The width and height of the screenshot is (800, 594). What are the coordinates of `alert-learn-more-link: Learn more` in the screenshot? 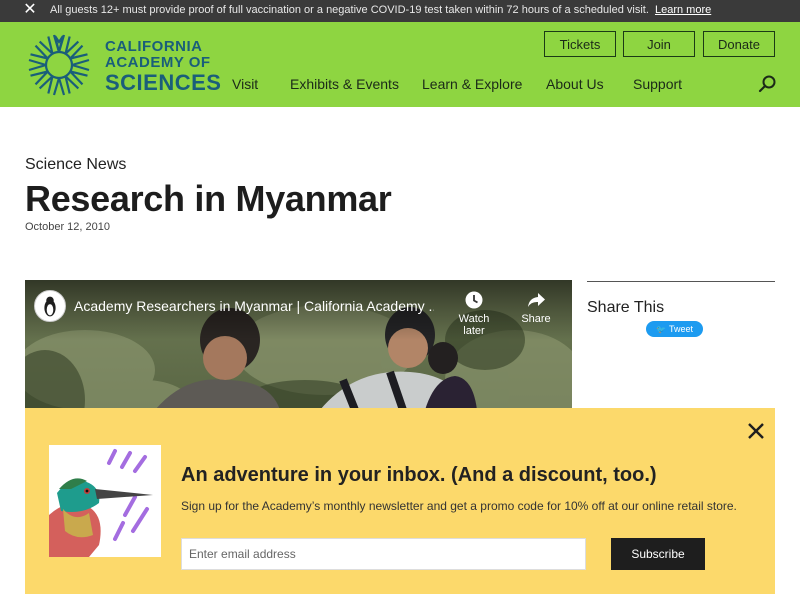 It's located at (683, 10).